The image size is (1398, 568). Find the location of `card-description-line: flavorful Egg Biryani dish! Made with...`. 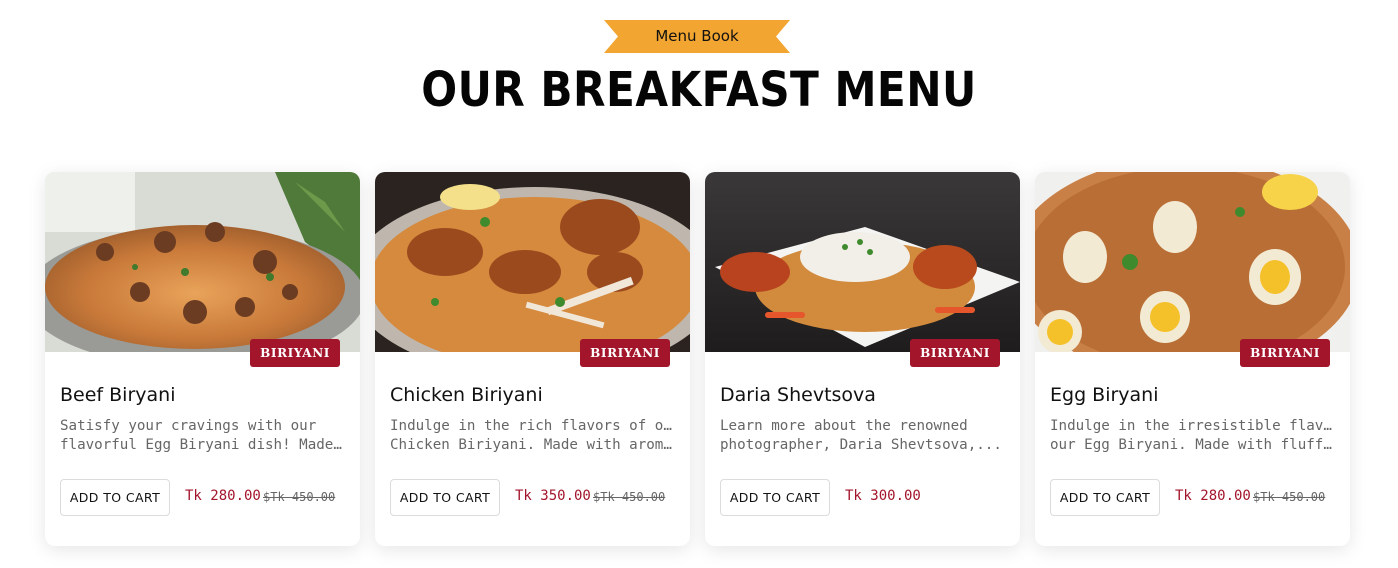

card-description-line: flavorful Egg Biryani dish! Made with... is located at coordinates (205, 445).